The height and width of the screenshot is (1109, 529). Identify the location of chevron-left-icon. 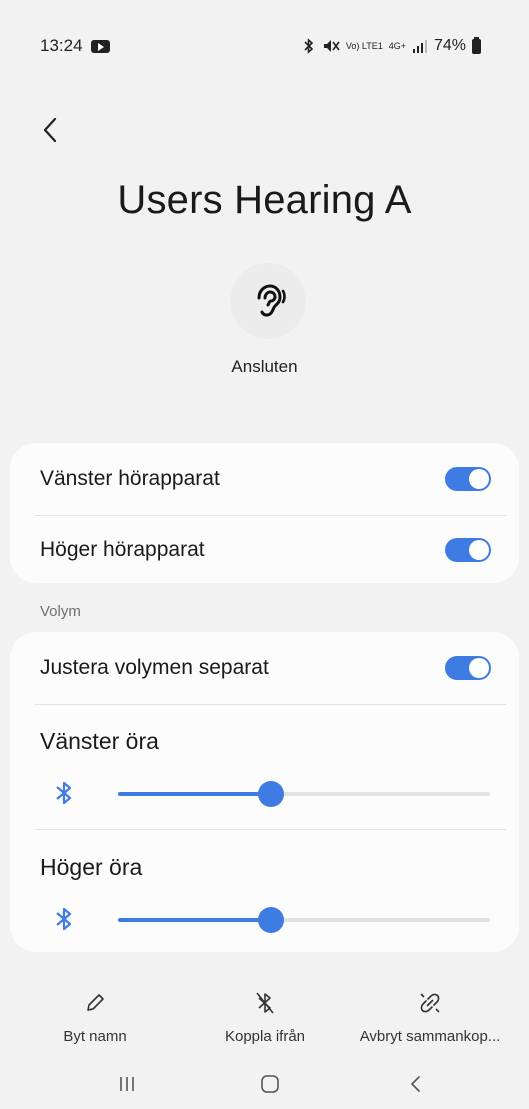
(50, 130).